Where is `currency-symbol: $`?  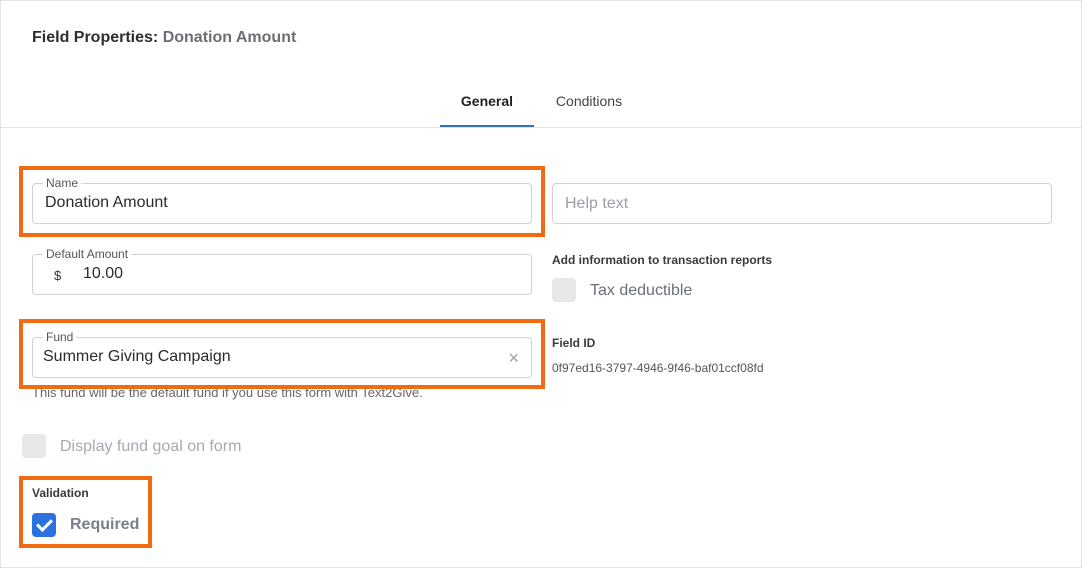
currency-symbol: $ is located at coordinates (58, 275).